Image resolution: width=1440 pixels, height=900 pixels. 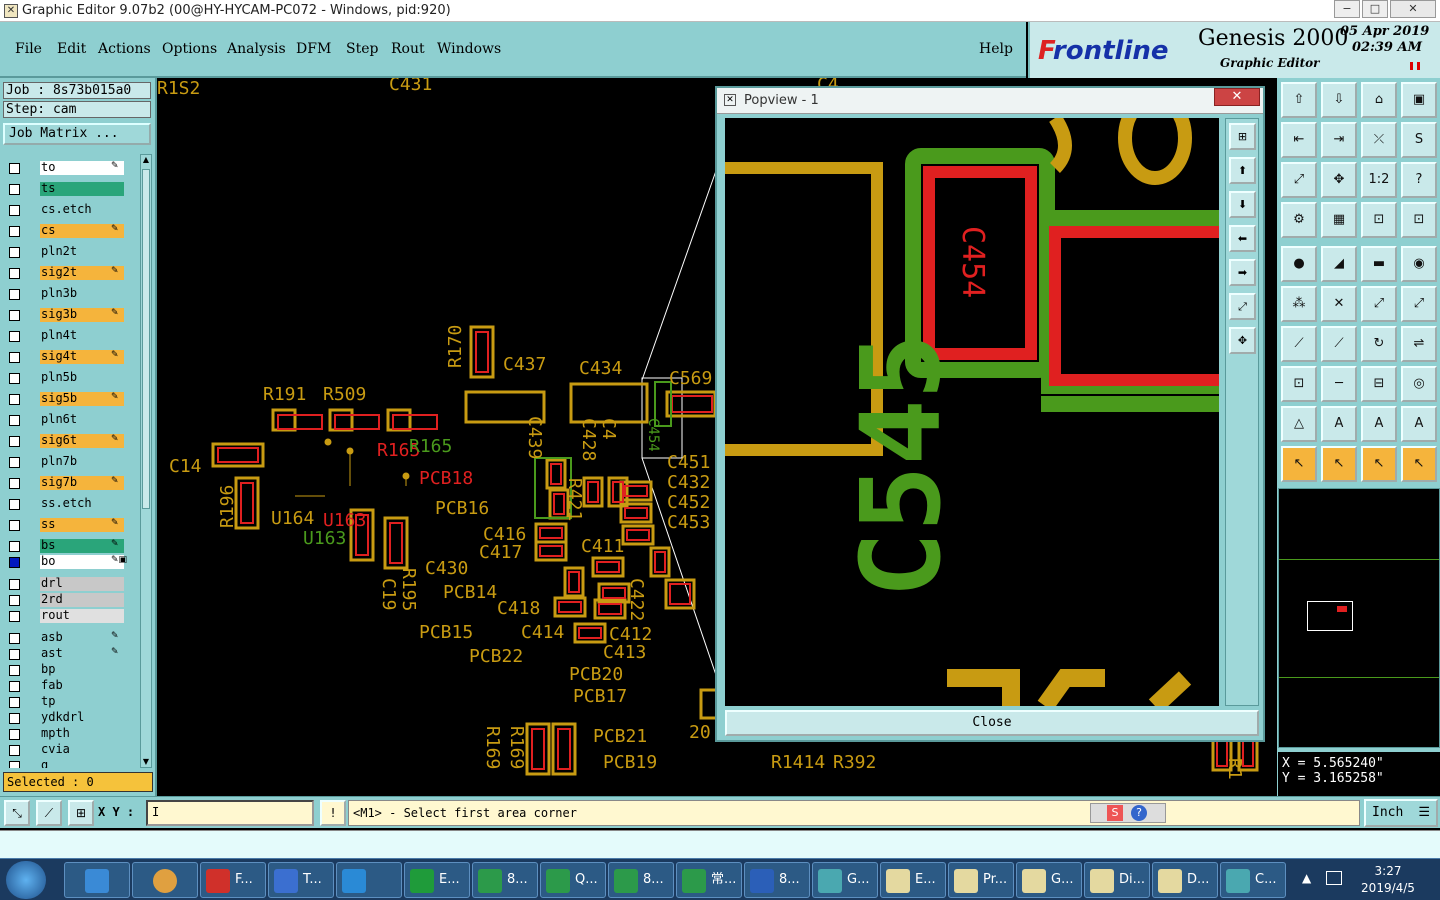 What do you see at coordinates (124, 49) in the screenshot?
I see `menu-actions: Actions` at bounding box center [124, 49].